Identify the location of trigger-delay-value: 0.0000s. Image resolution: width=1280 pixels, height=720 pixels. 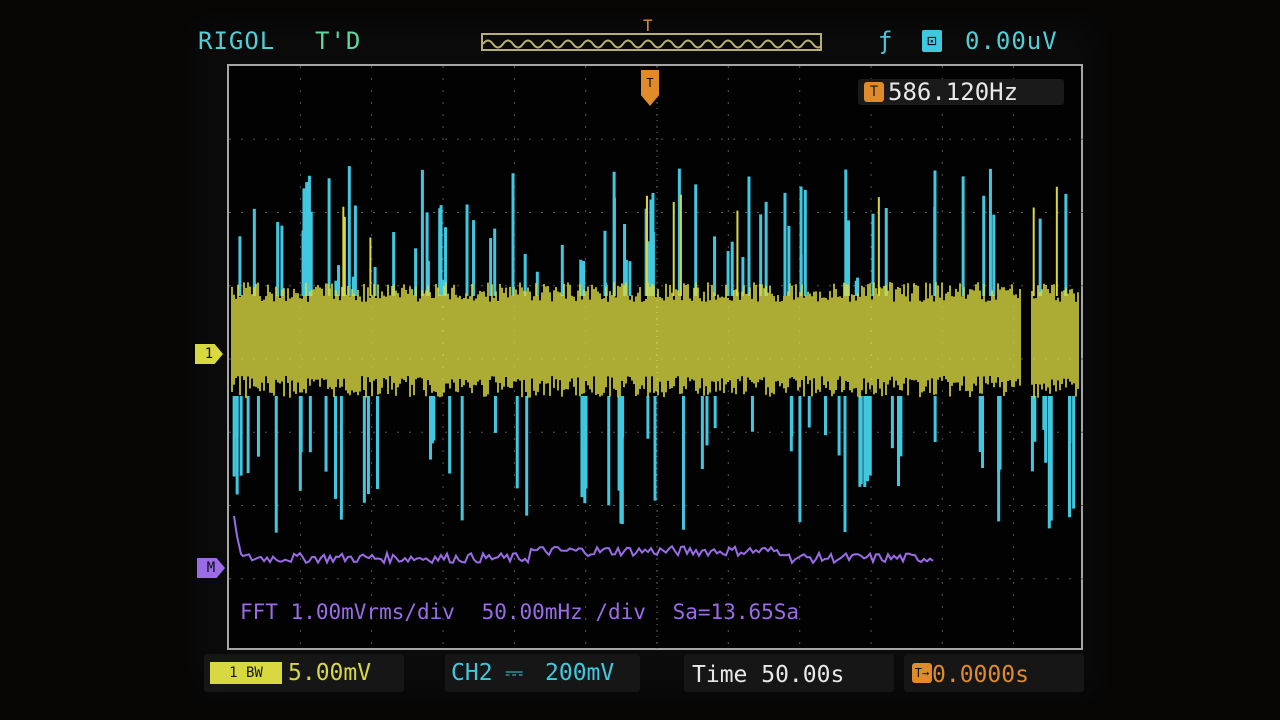
(980, 675).